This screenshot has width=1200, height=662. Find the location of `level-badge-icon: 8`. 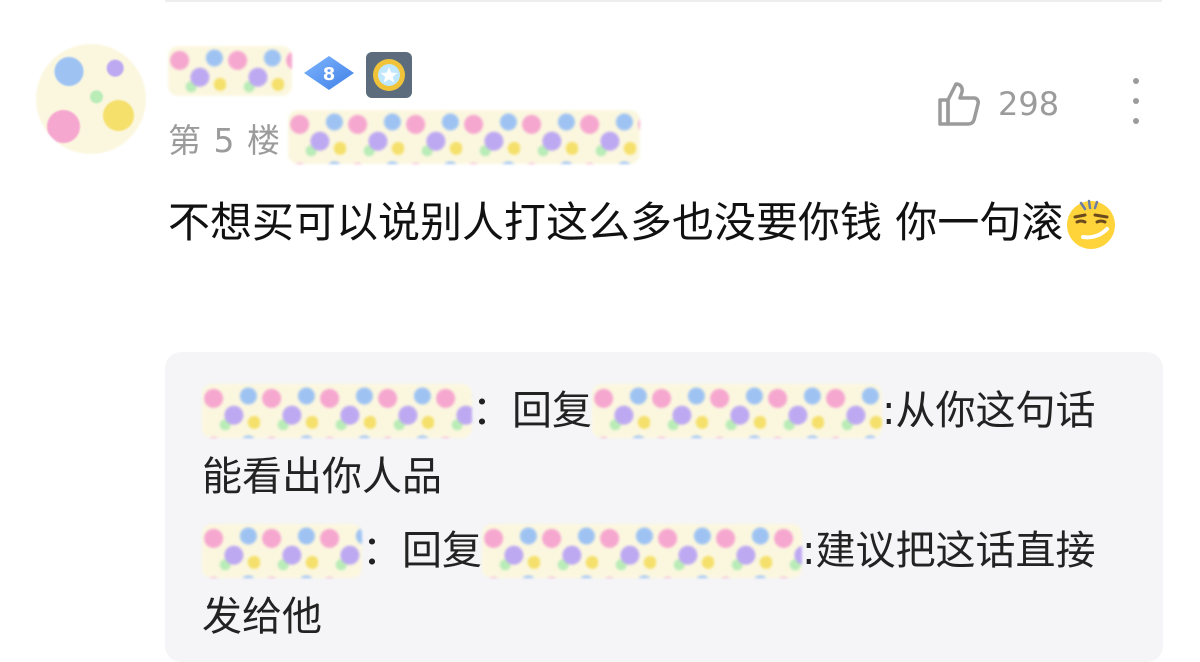

level-badge-icon: 8 is located at coordinates (329, 73).